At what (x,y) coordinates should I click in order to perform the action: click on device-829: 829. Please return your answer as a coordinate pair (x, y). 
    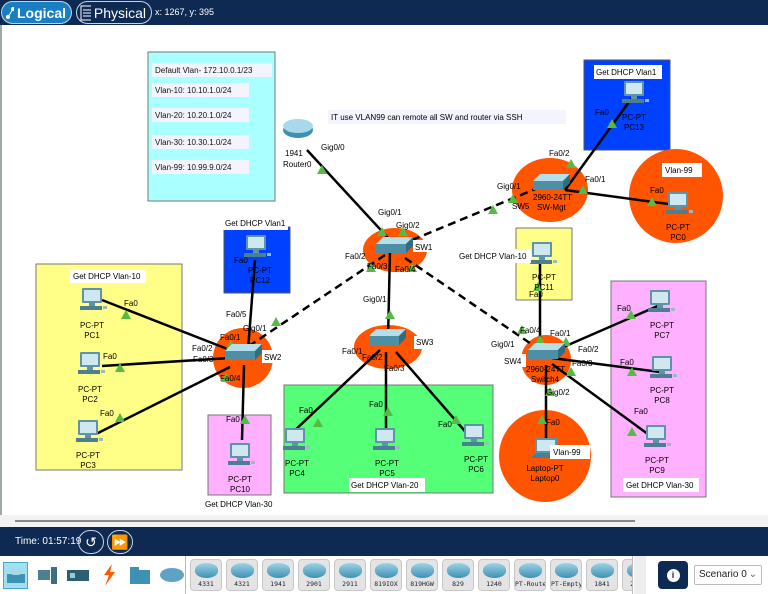
    Looking at the image, I should click on (458, 575).